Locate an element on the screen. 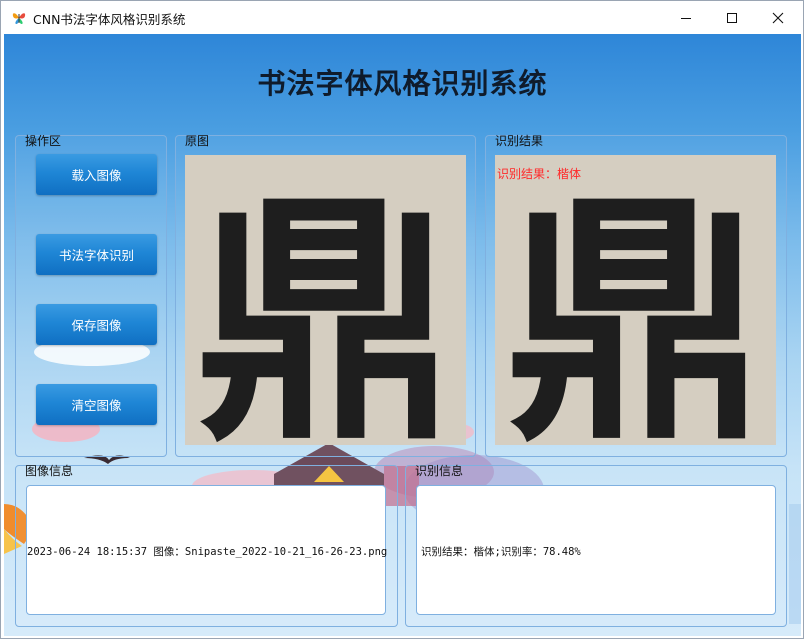 The height and width of the screenshot is (639, 804). result-character: 鼎 is located at coordinates (635, 307).